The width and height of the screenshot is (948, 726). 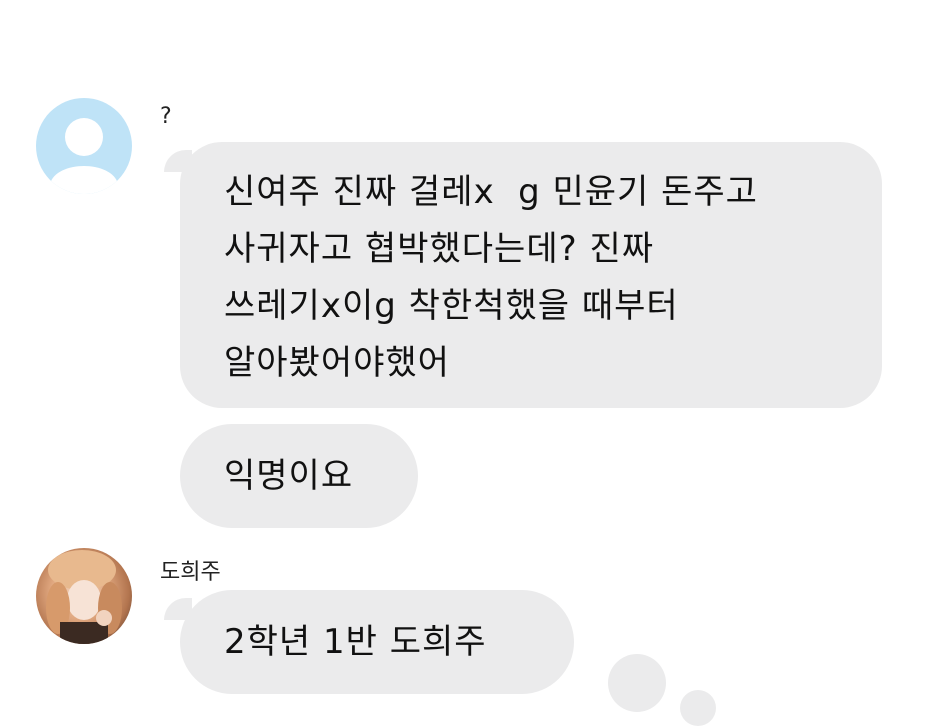 What do you see at coordinates (190, 572) in the screenshot?
I see `sender-name: 도희주` at bounding box center [190, 572].